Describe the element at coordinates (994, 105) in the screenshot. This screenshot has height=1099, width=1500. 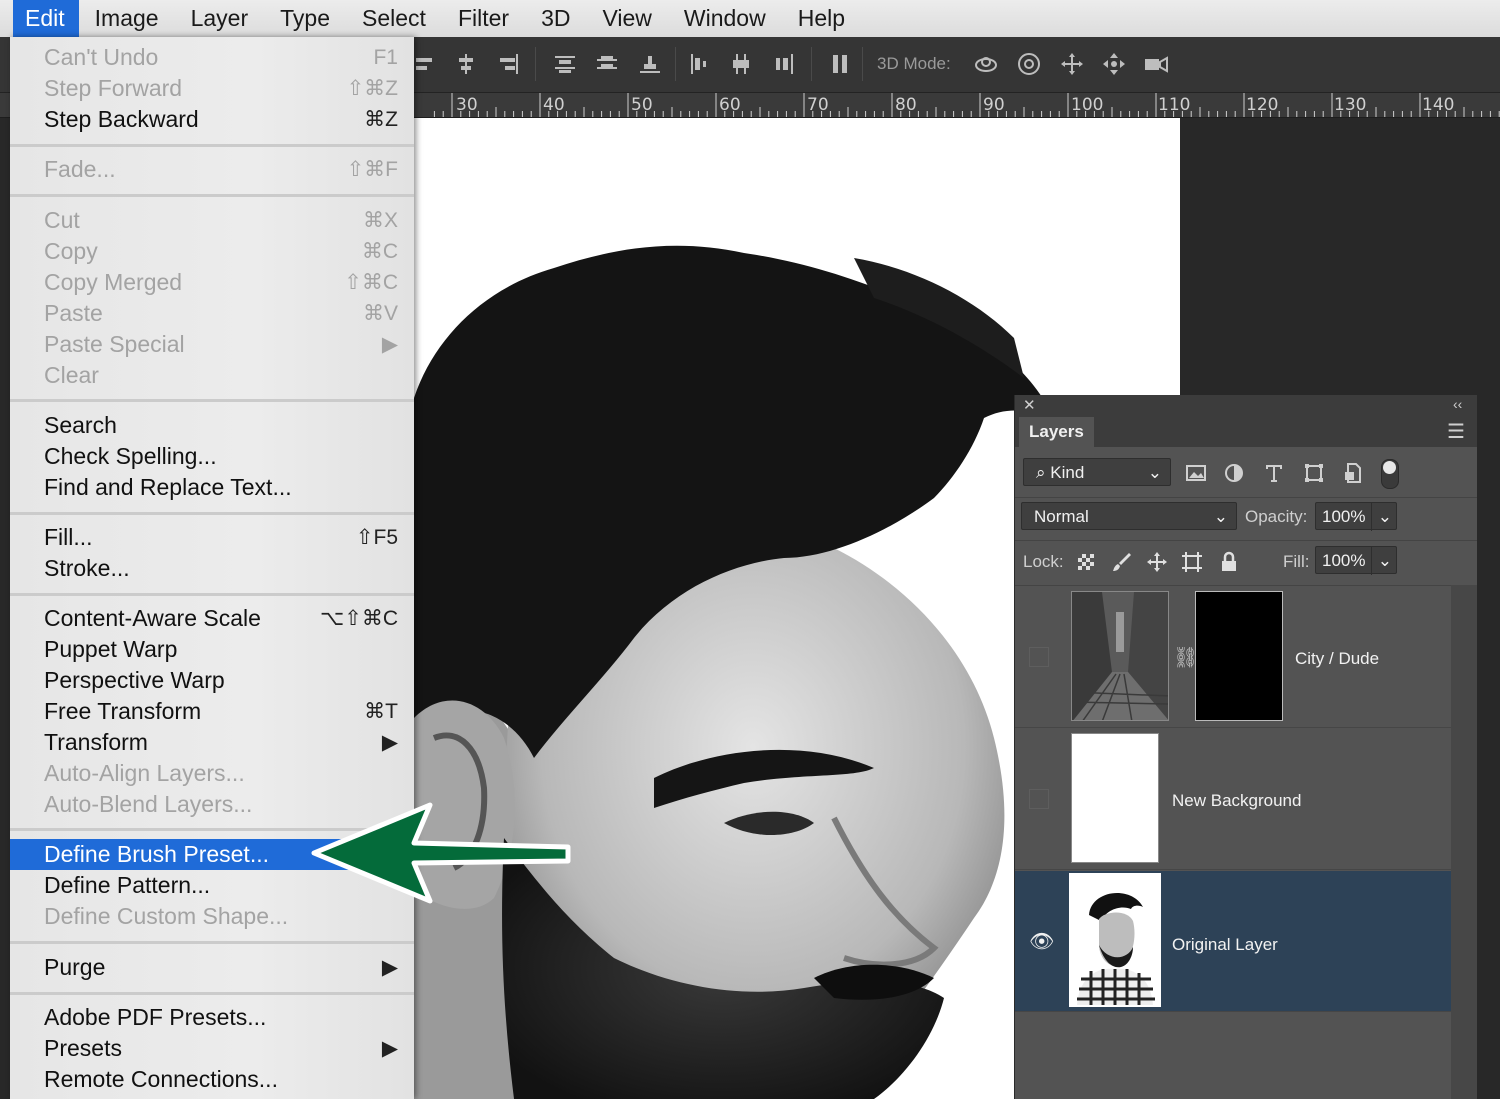
I see `ruler-label: 90` at that location.